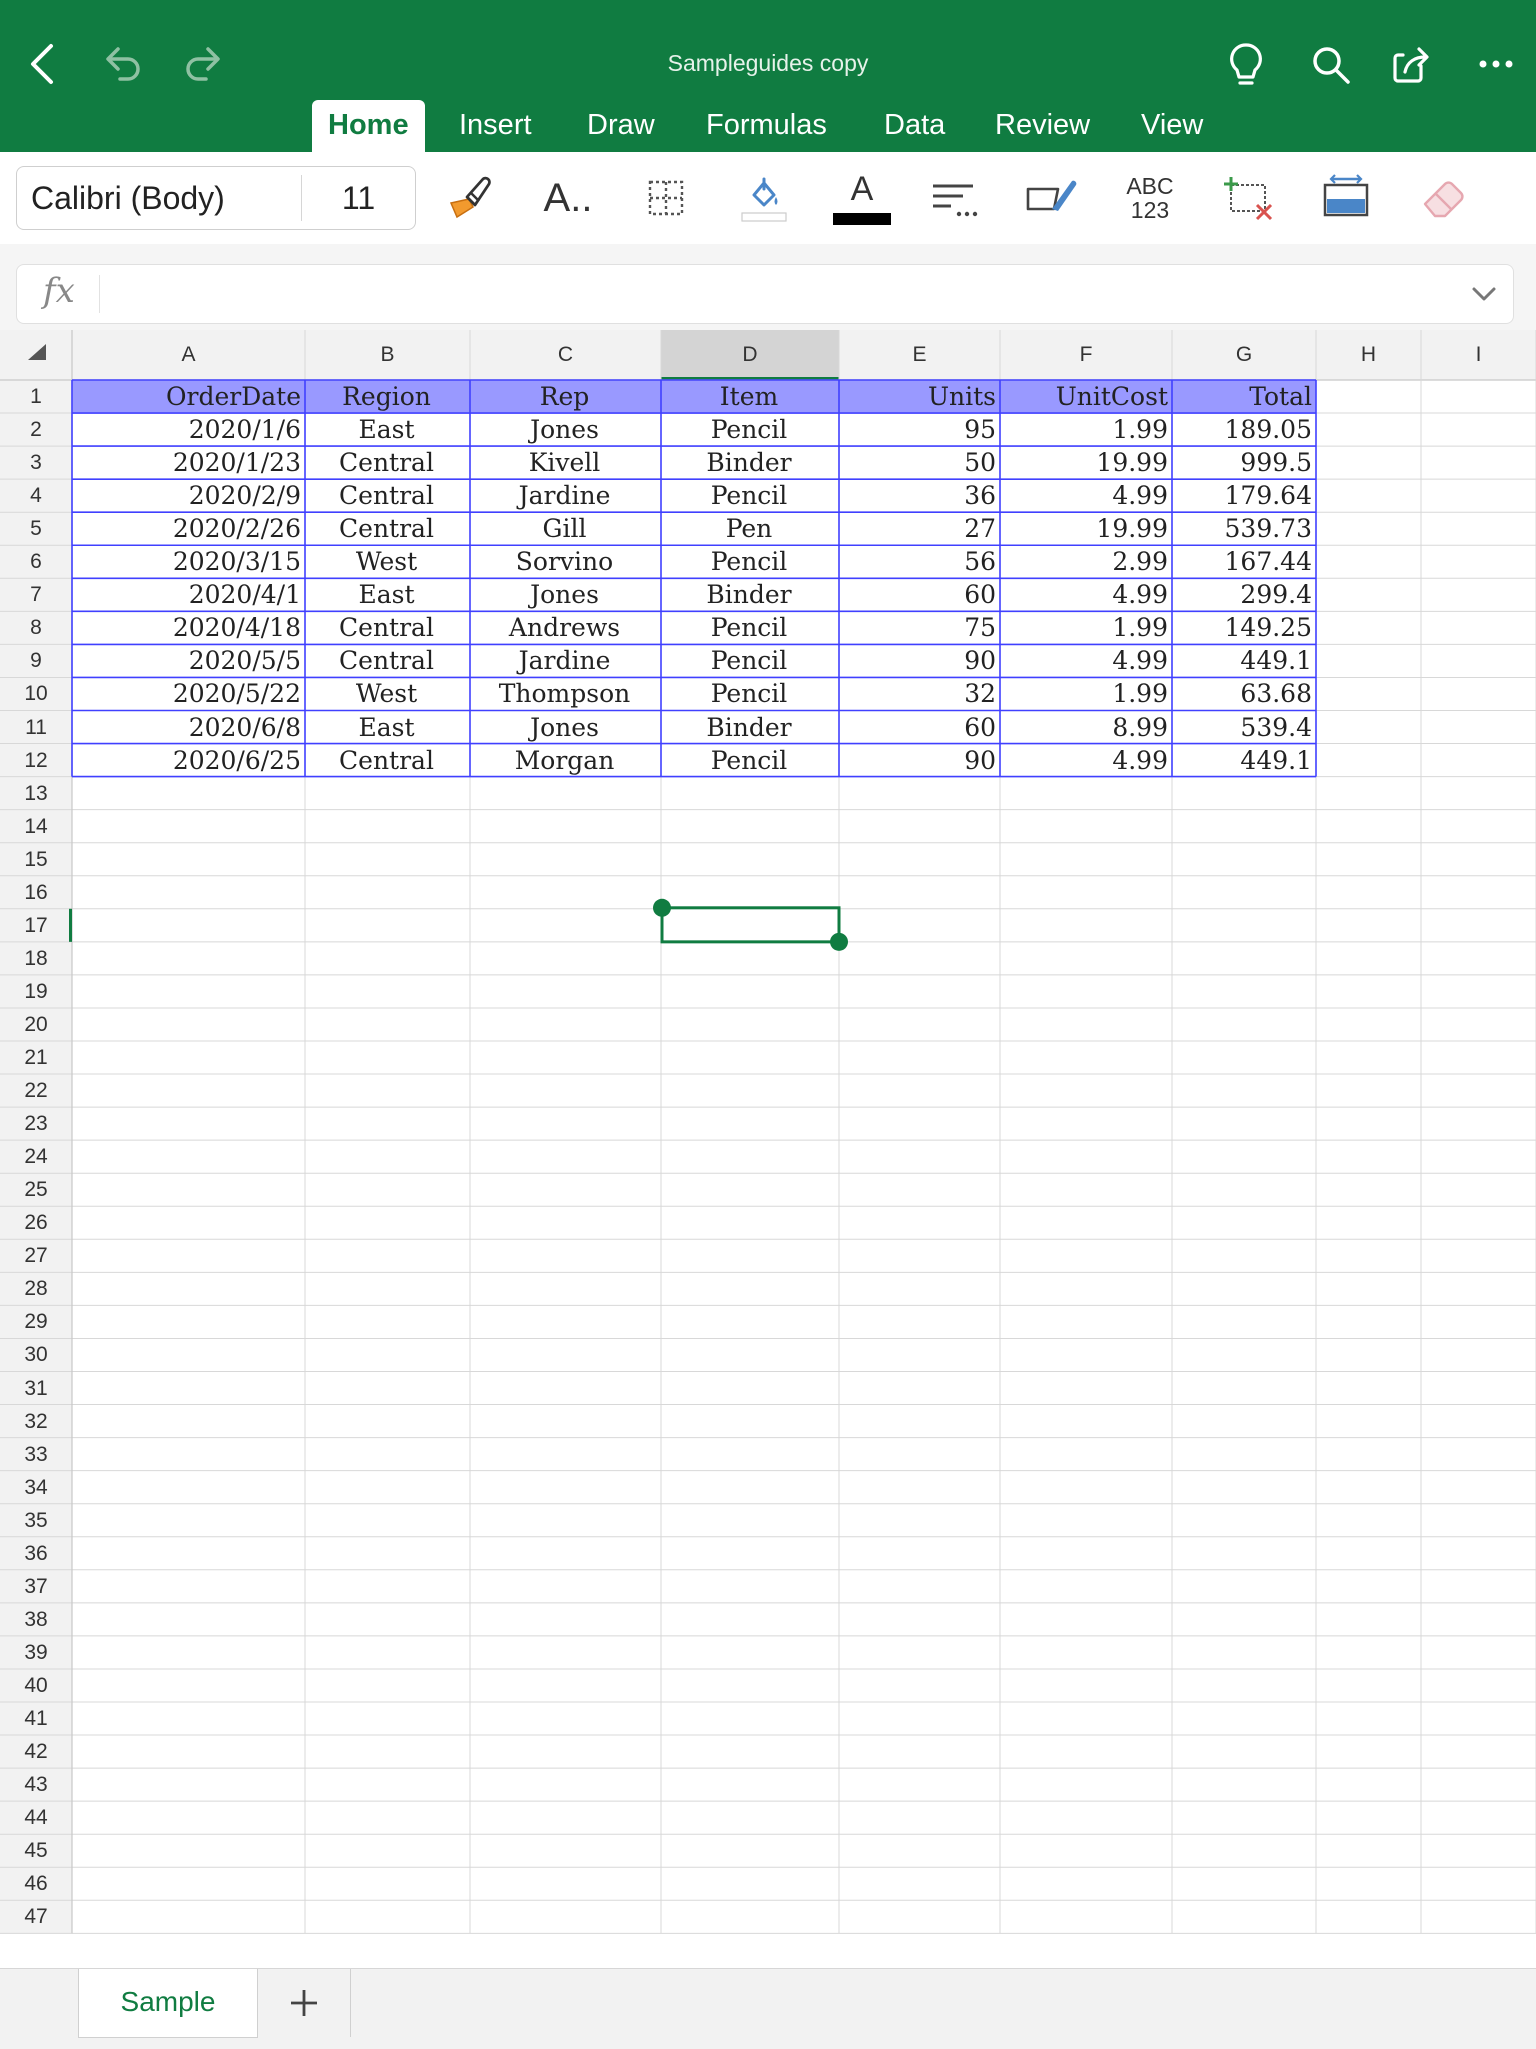 The height and width of the screenshot is (2049, 1536). What do you see at coordinates (750, 355) in the screenshot?
I see `column-header-d: D` at bounding box center [750, 355].